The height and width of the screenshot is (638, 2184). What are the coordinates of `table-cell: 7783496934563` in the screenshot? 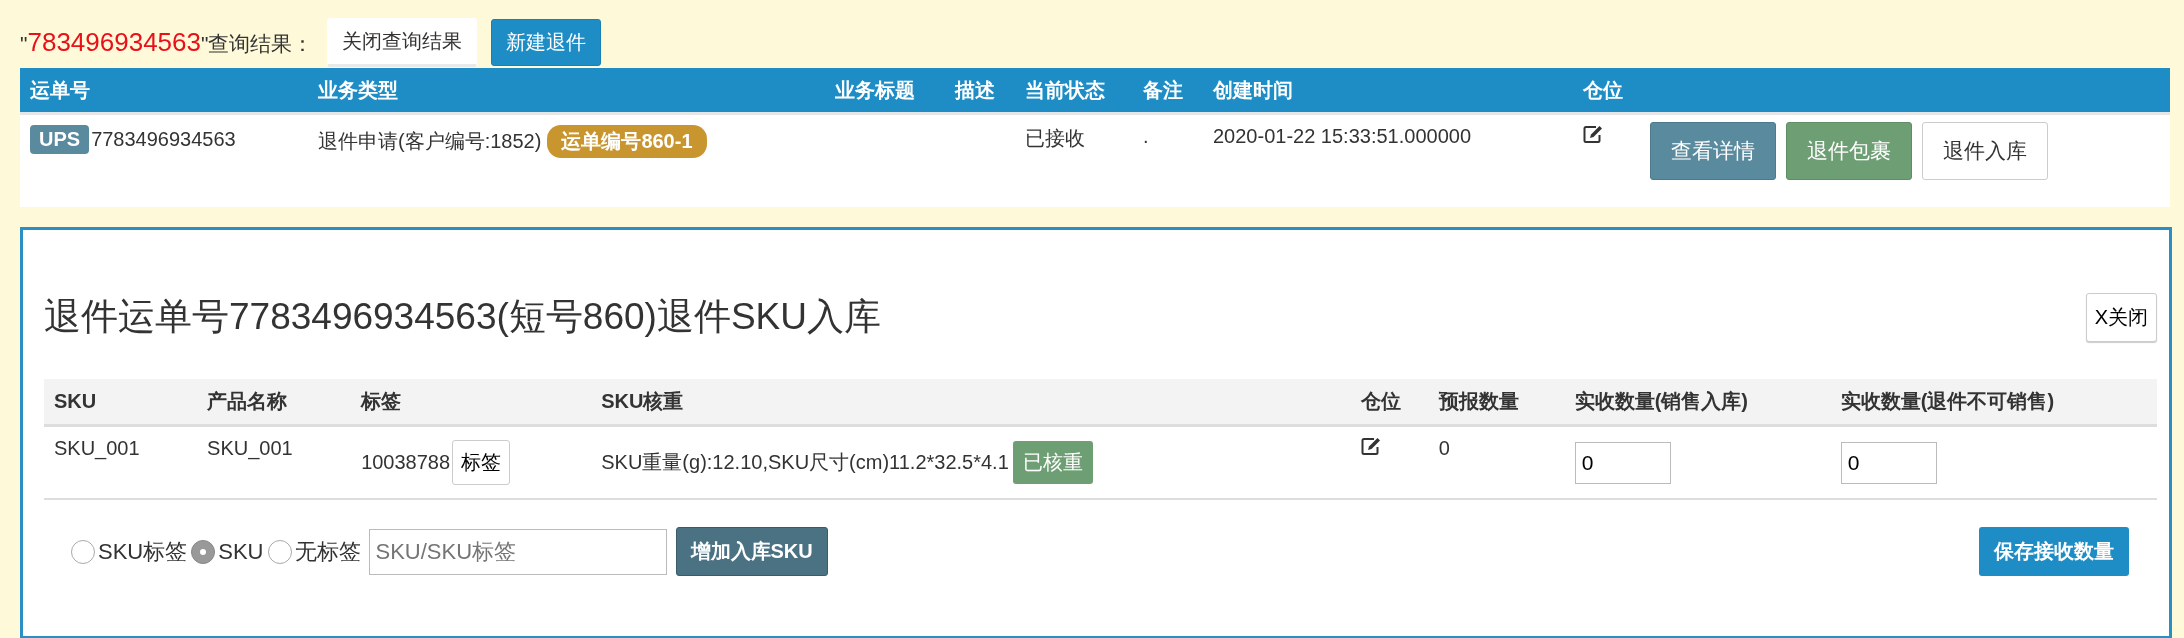 It's located at (163, 139).